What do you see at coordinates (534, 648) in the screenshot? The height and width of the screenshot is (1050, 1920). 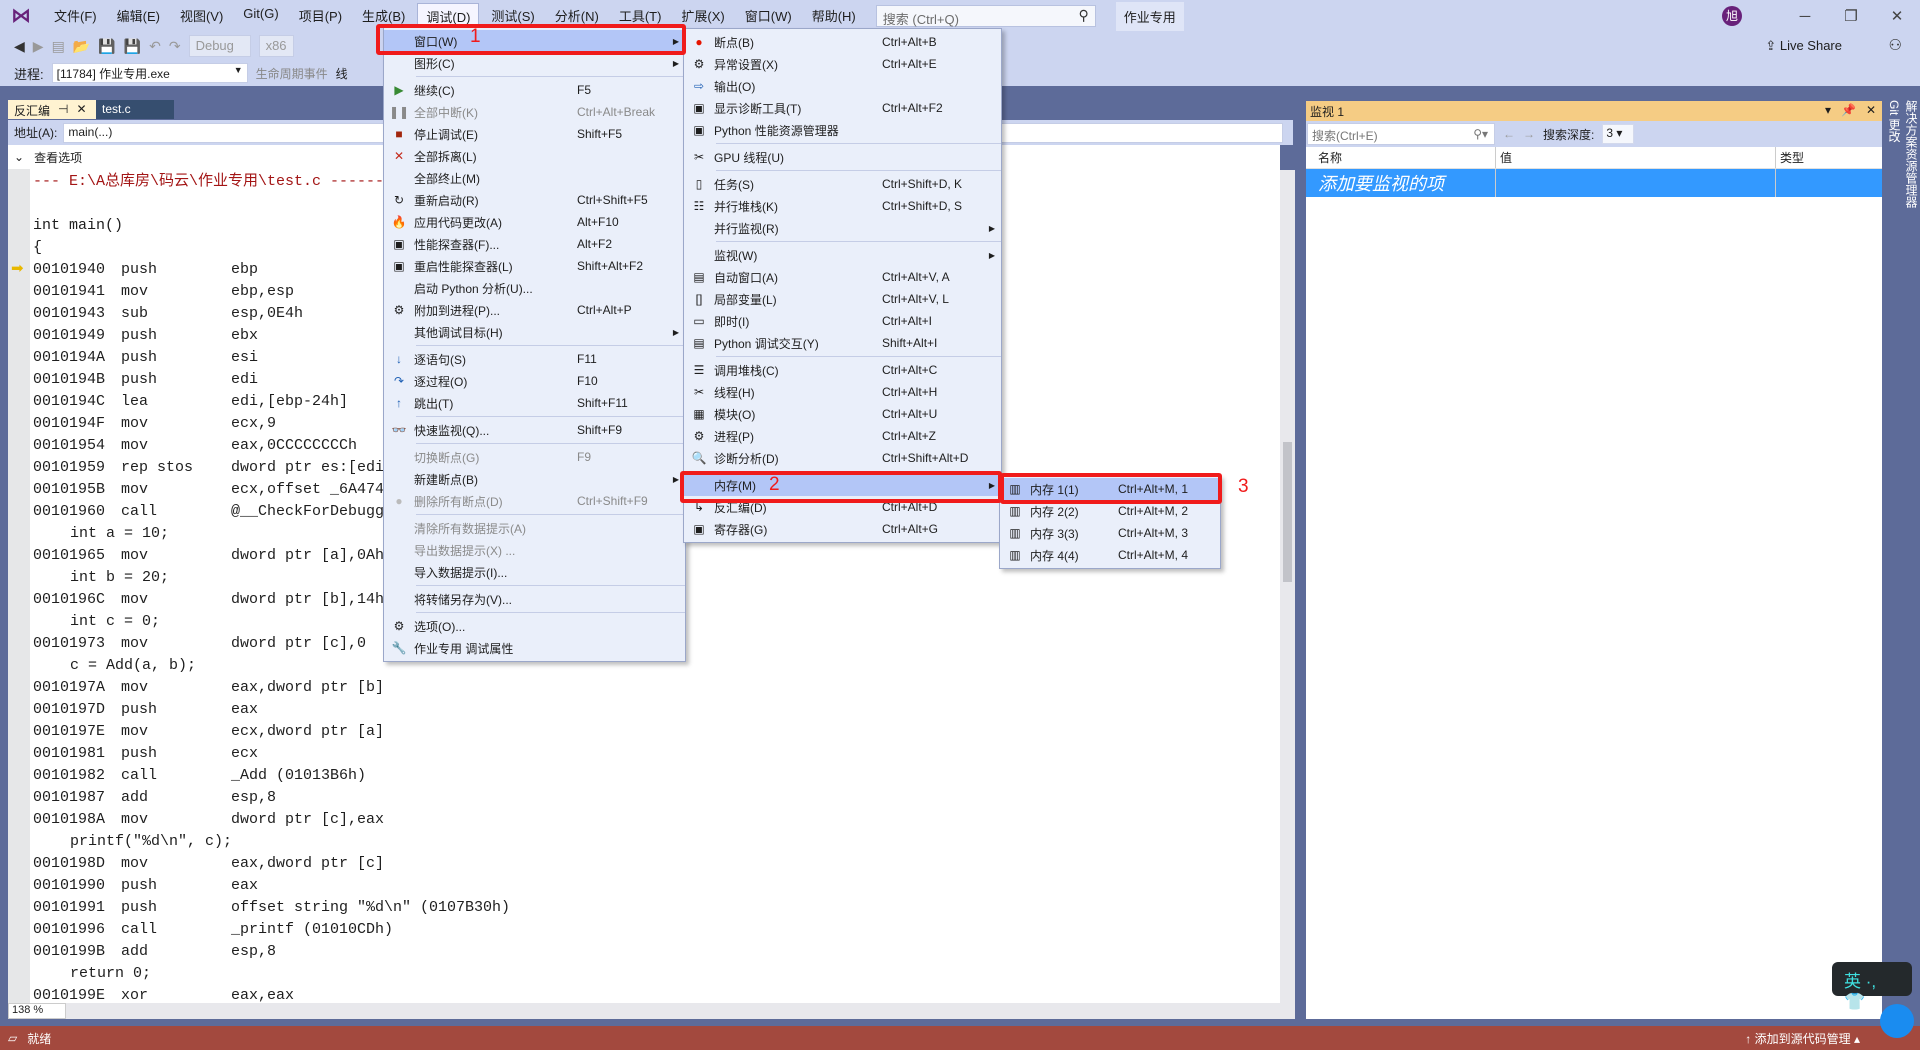 I see `menu-item: 🔧 作业专用 调试属性` at bounding box center [534, 648].